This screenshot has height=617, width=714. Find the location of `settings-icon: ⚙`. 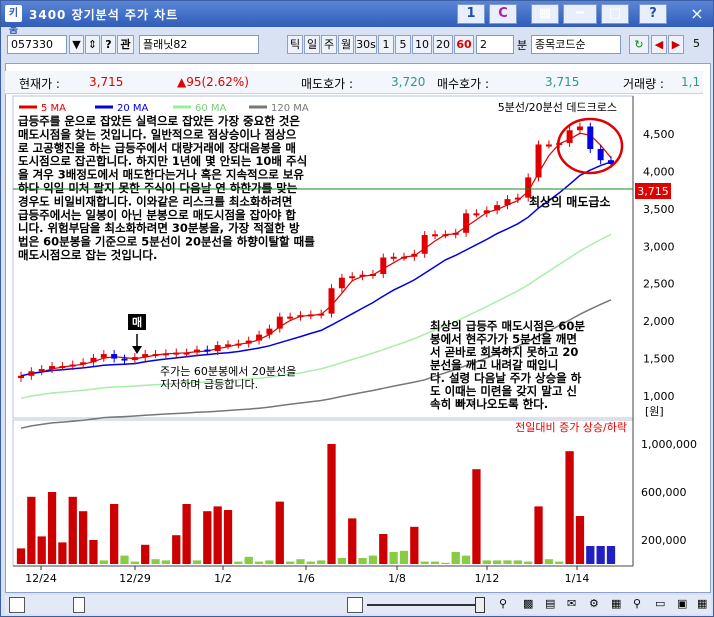

settings-icon: ⚙ is located at coordinates (594, 603).